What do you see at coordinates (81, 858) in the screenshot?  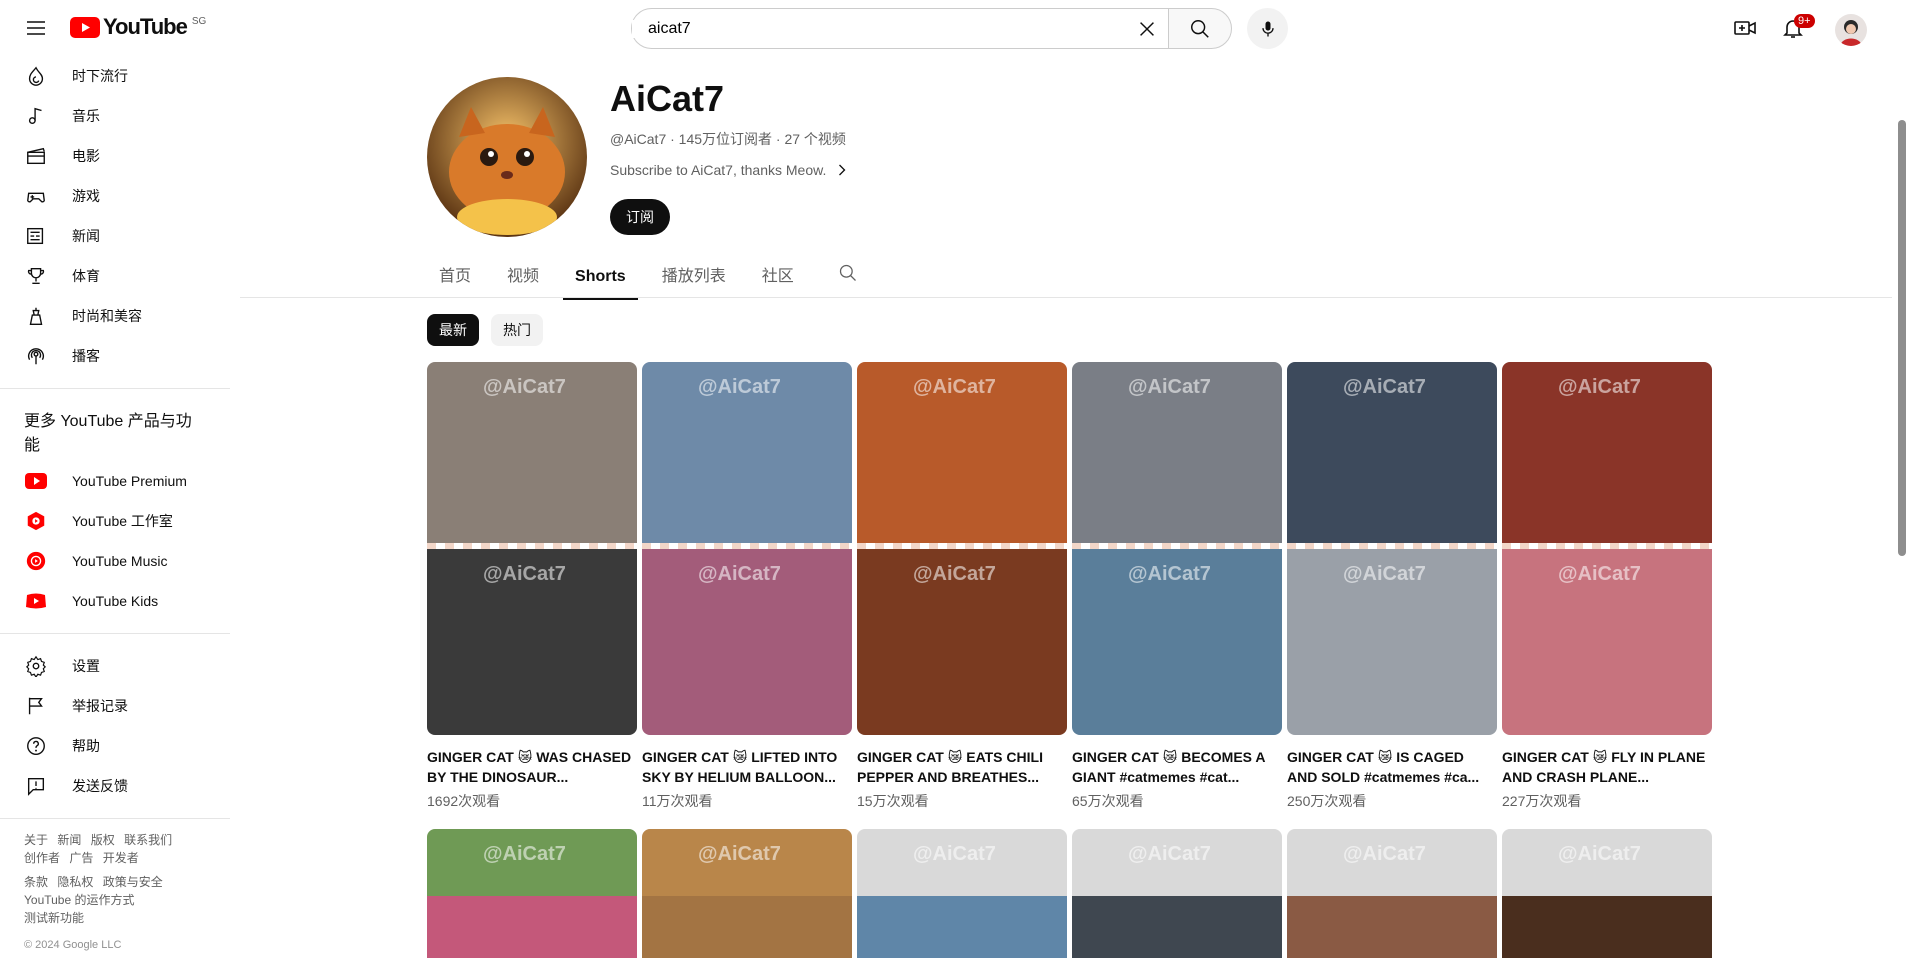 I see `footer-link: 广告` at bounding box center [81, 858].